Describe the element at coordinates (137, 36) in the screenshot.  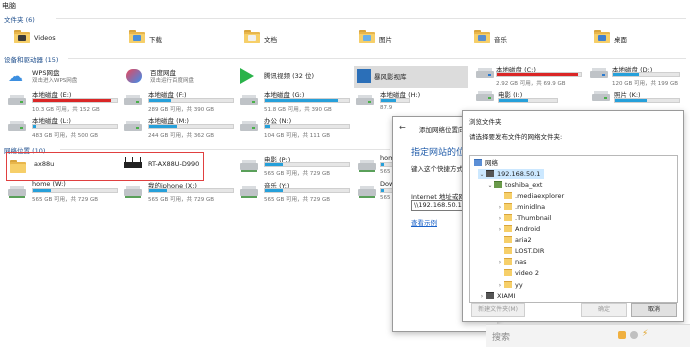
I see `download-folder-icon` at that location.